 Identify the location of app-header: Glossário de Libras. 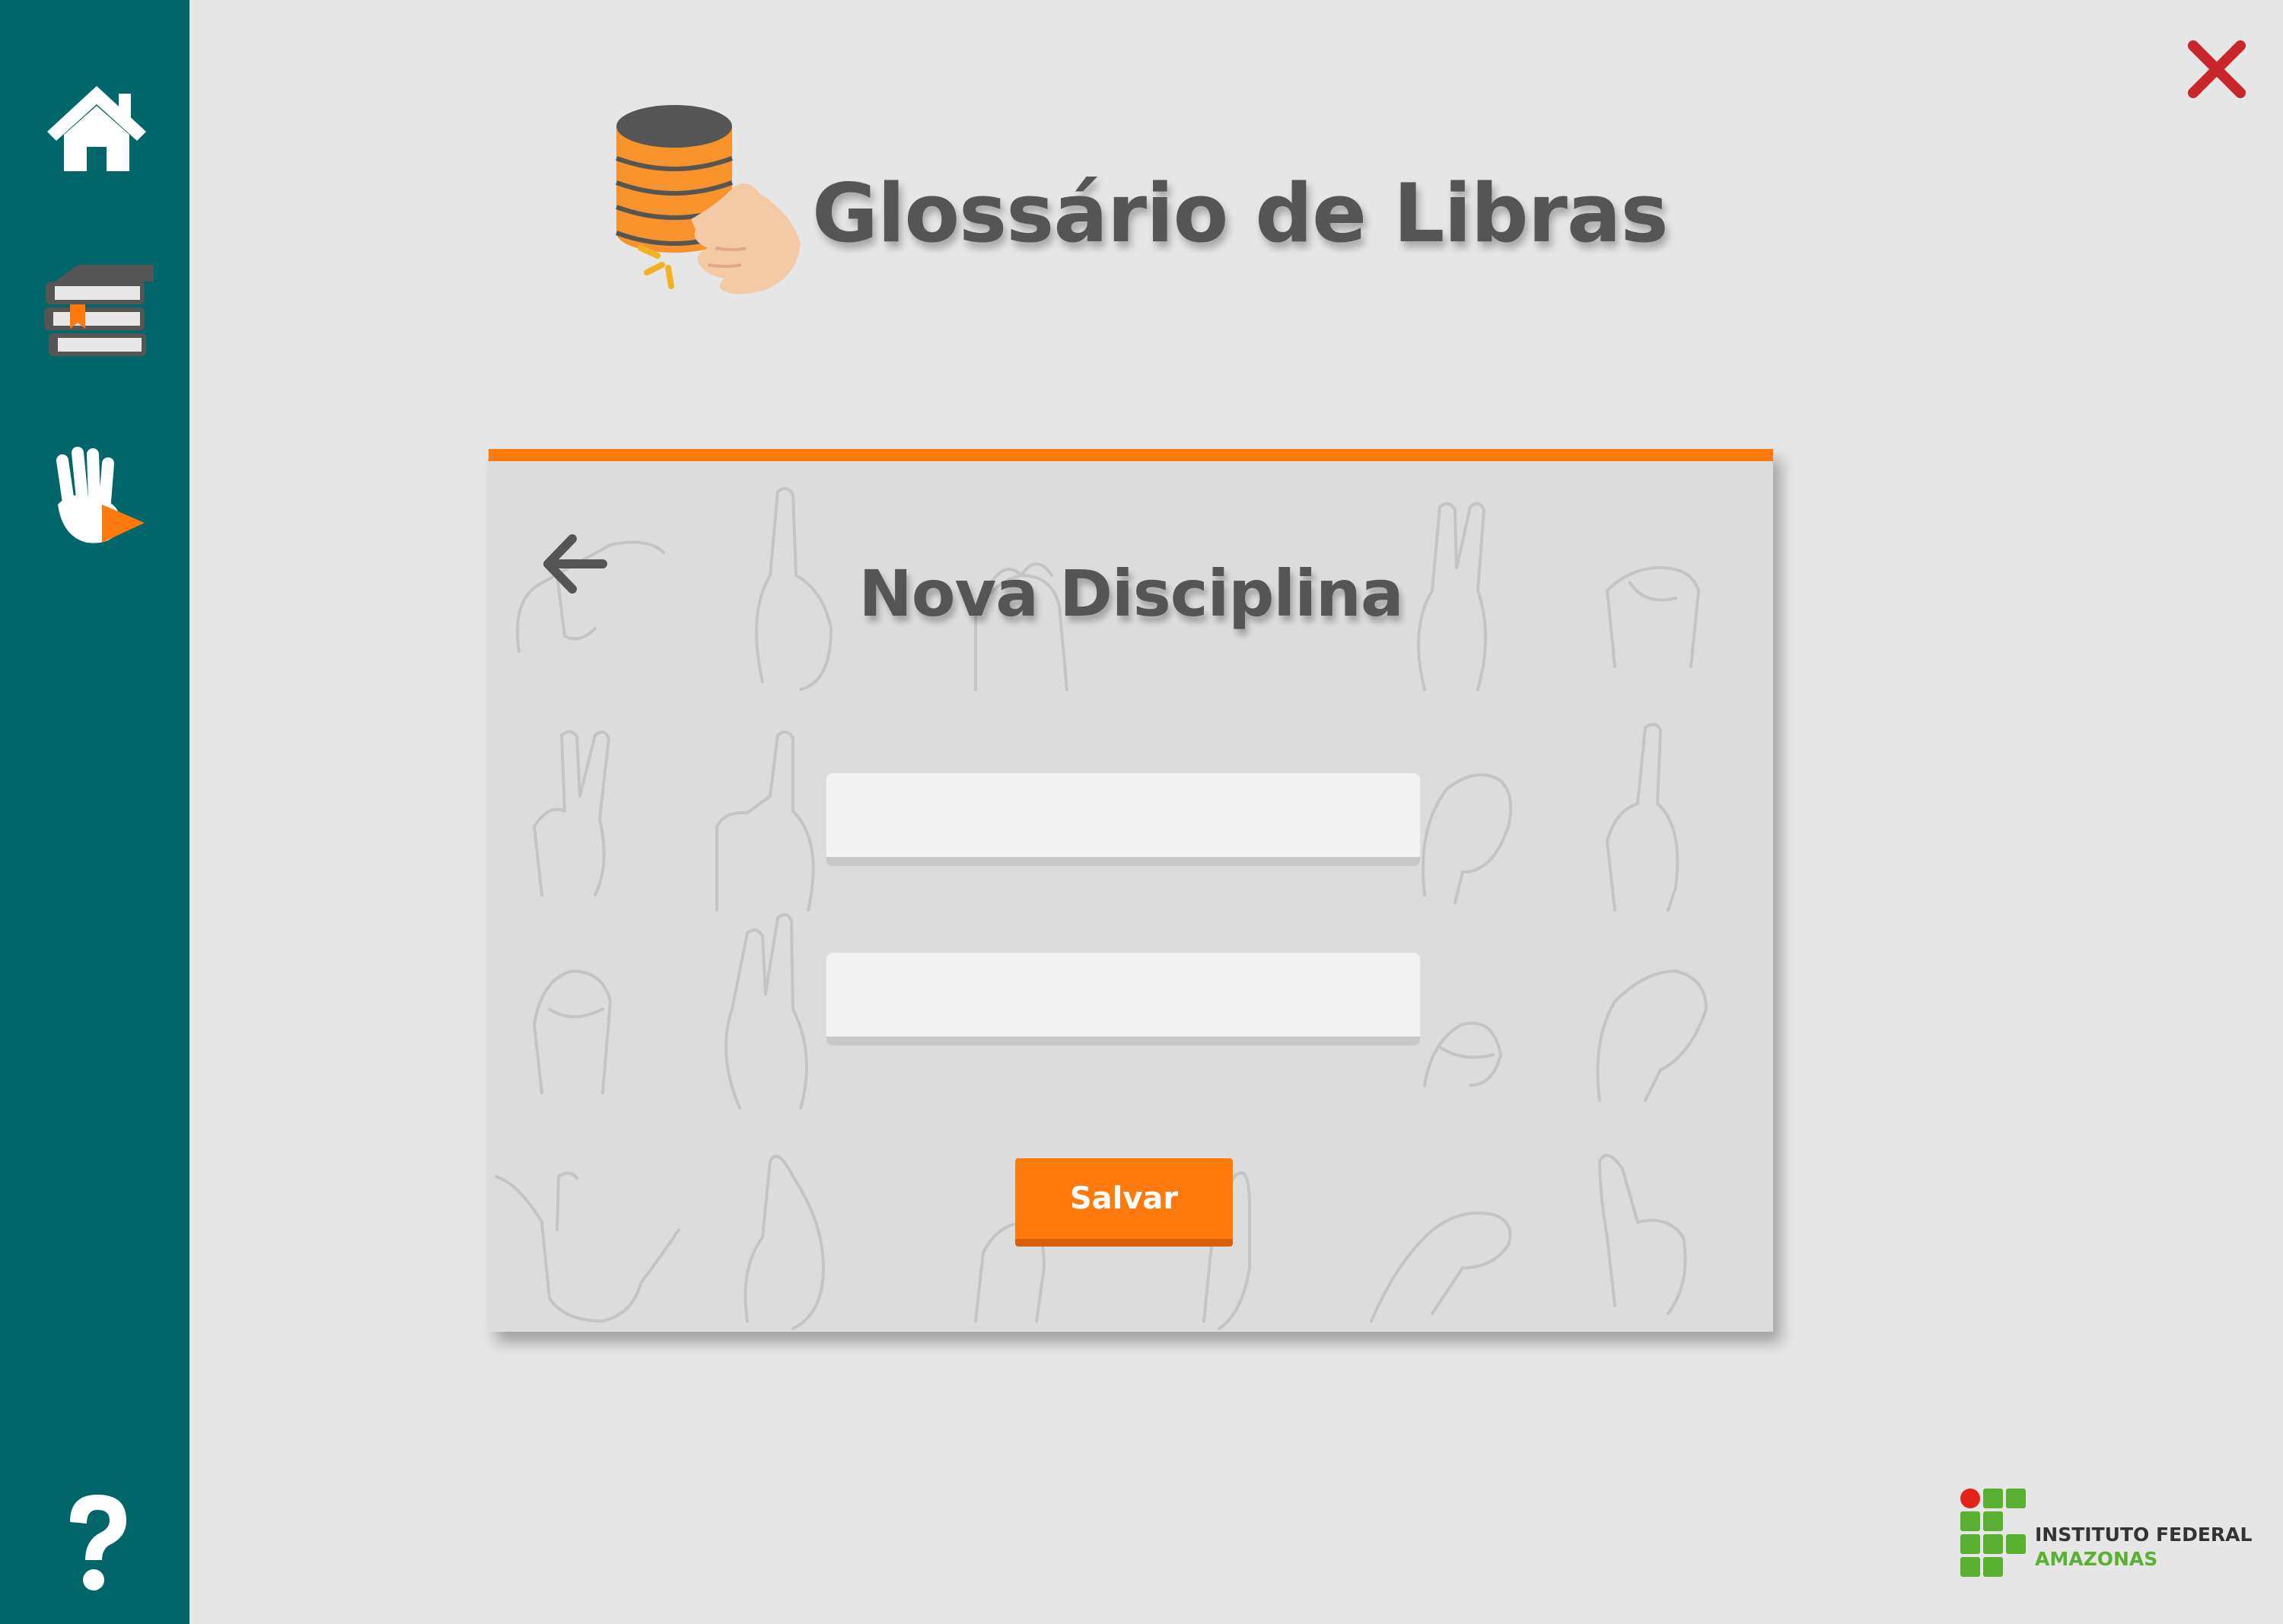
(1172, 213).